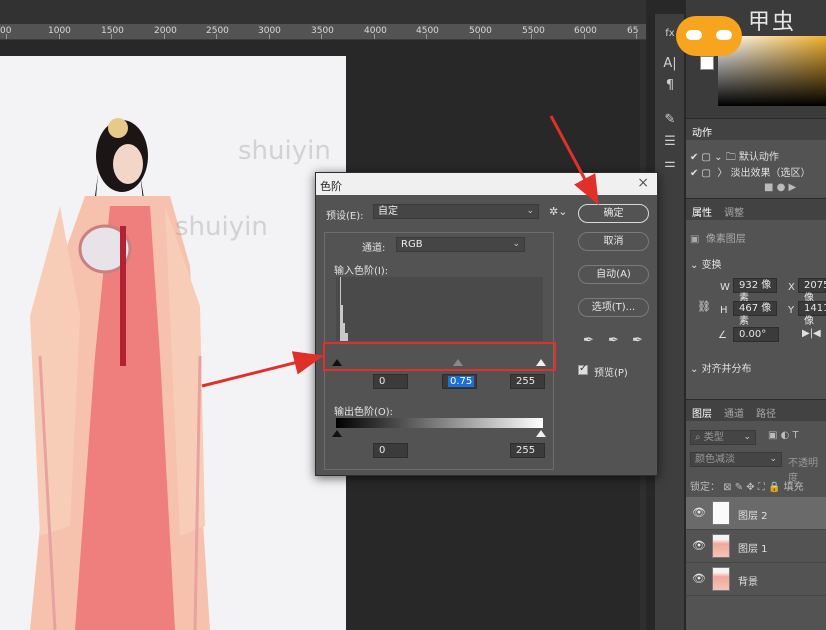  Describe the element at coordinates (756, 209) in the screenshot. I see `properties-panel-header: 属性 调整` at that location.